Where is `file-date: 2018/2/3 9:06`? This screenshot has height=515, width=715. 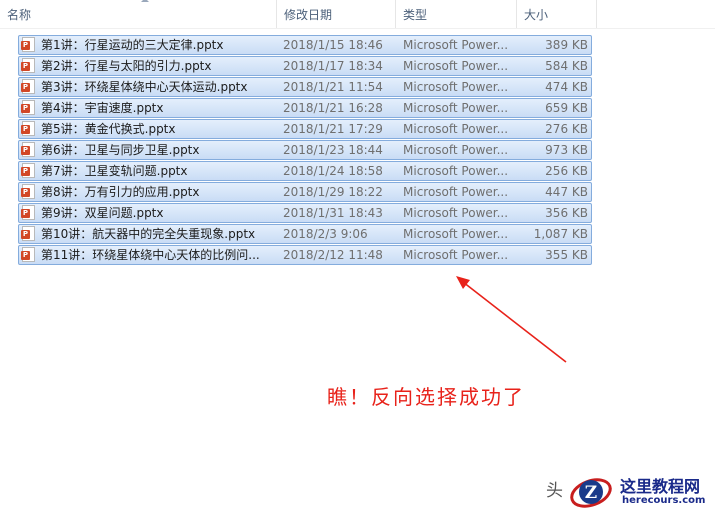
file-date: 2018/2/3 9:06 is located at coordinates (325, 234).